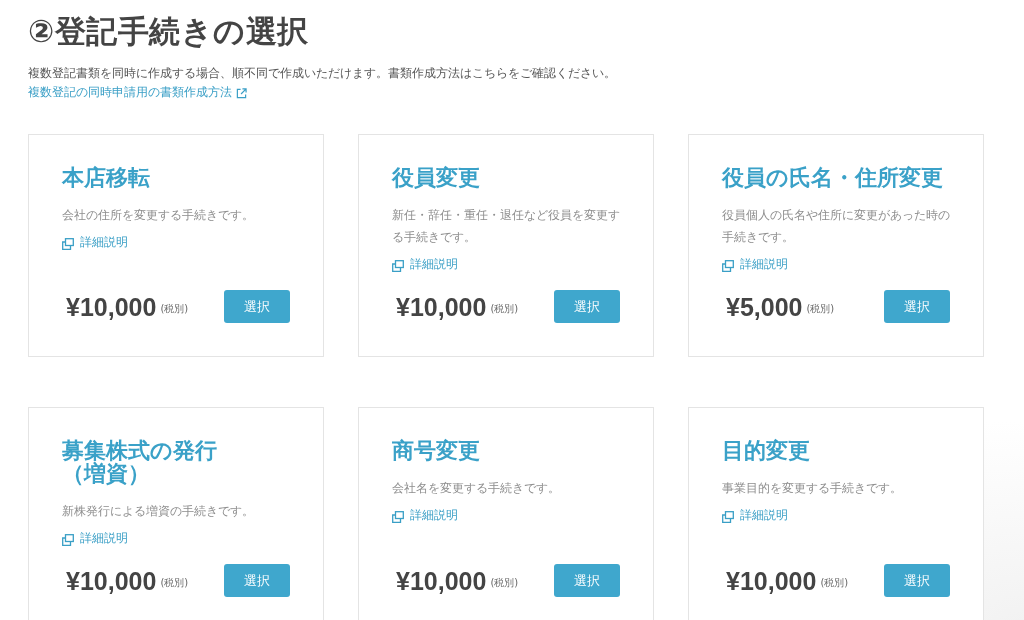 The image size is (1024, 620). What do you see at coordinates (106, 177) in the screenshot?
I see `procedure-title: 本店移転` at bounding box center [106, 177].